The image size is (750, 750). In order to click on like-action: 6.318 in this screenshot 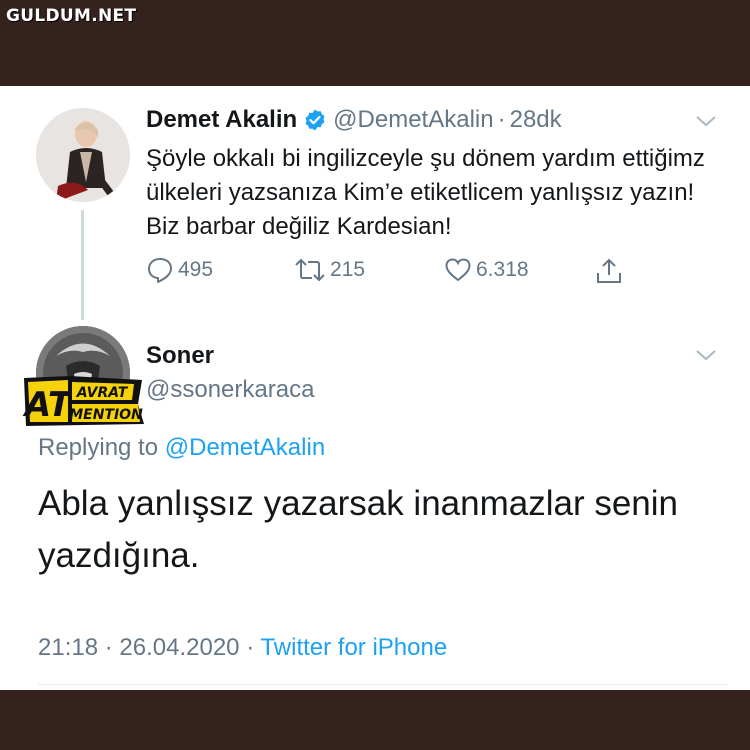, I will do `click(486, 270)`.